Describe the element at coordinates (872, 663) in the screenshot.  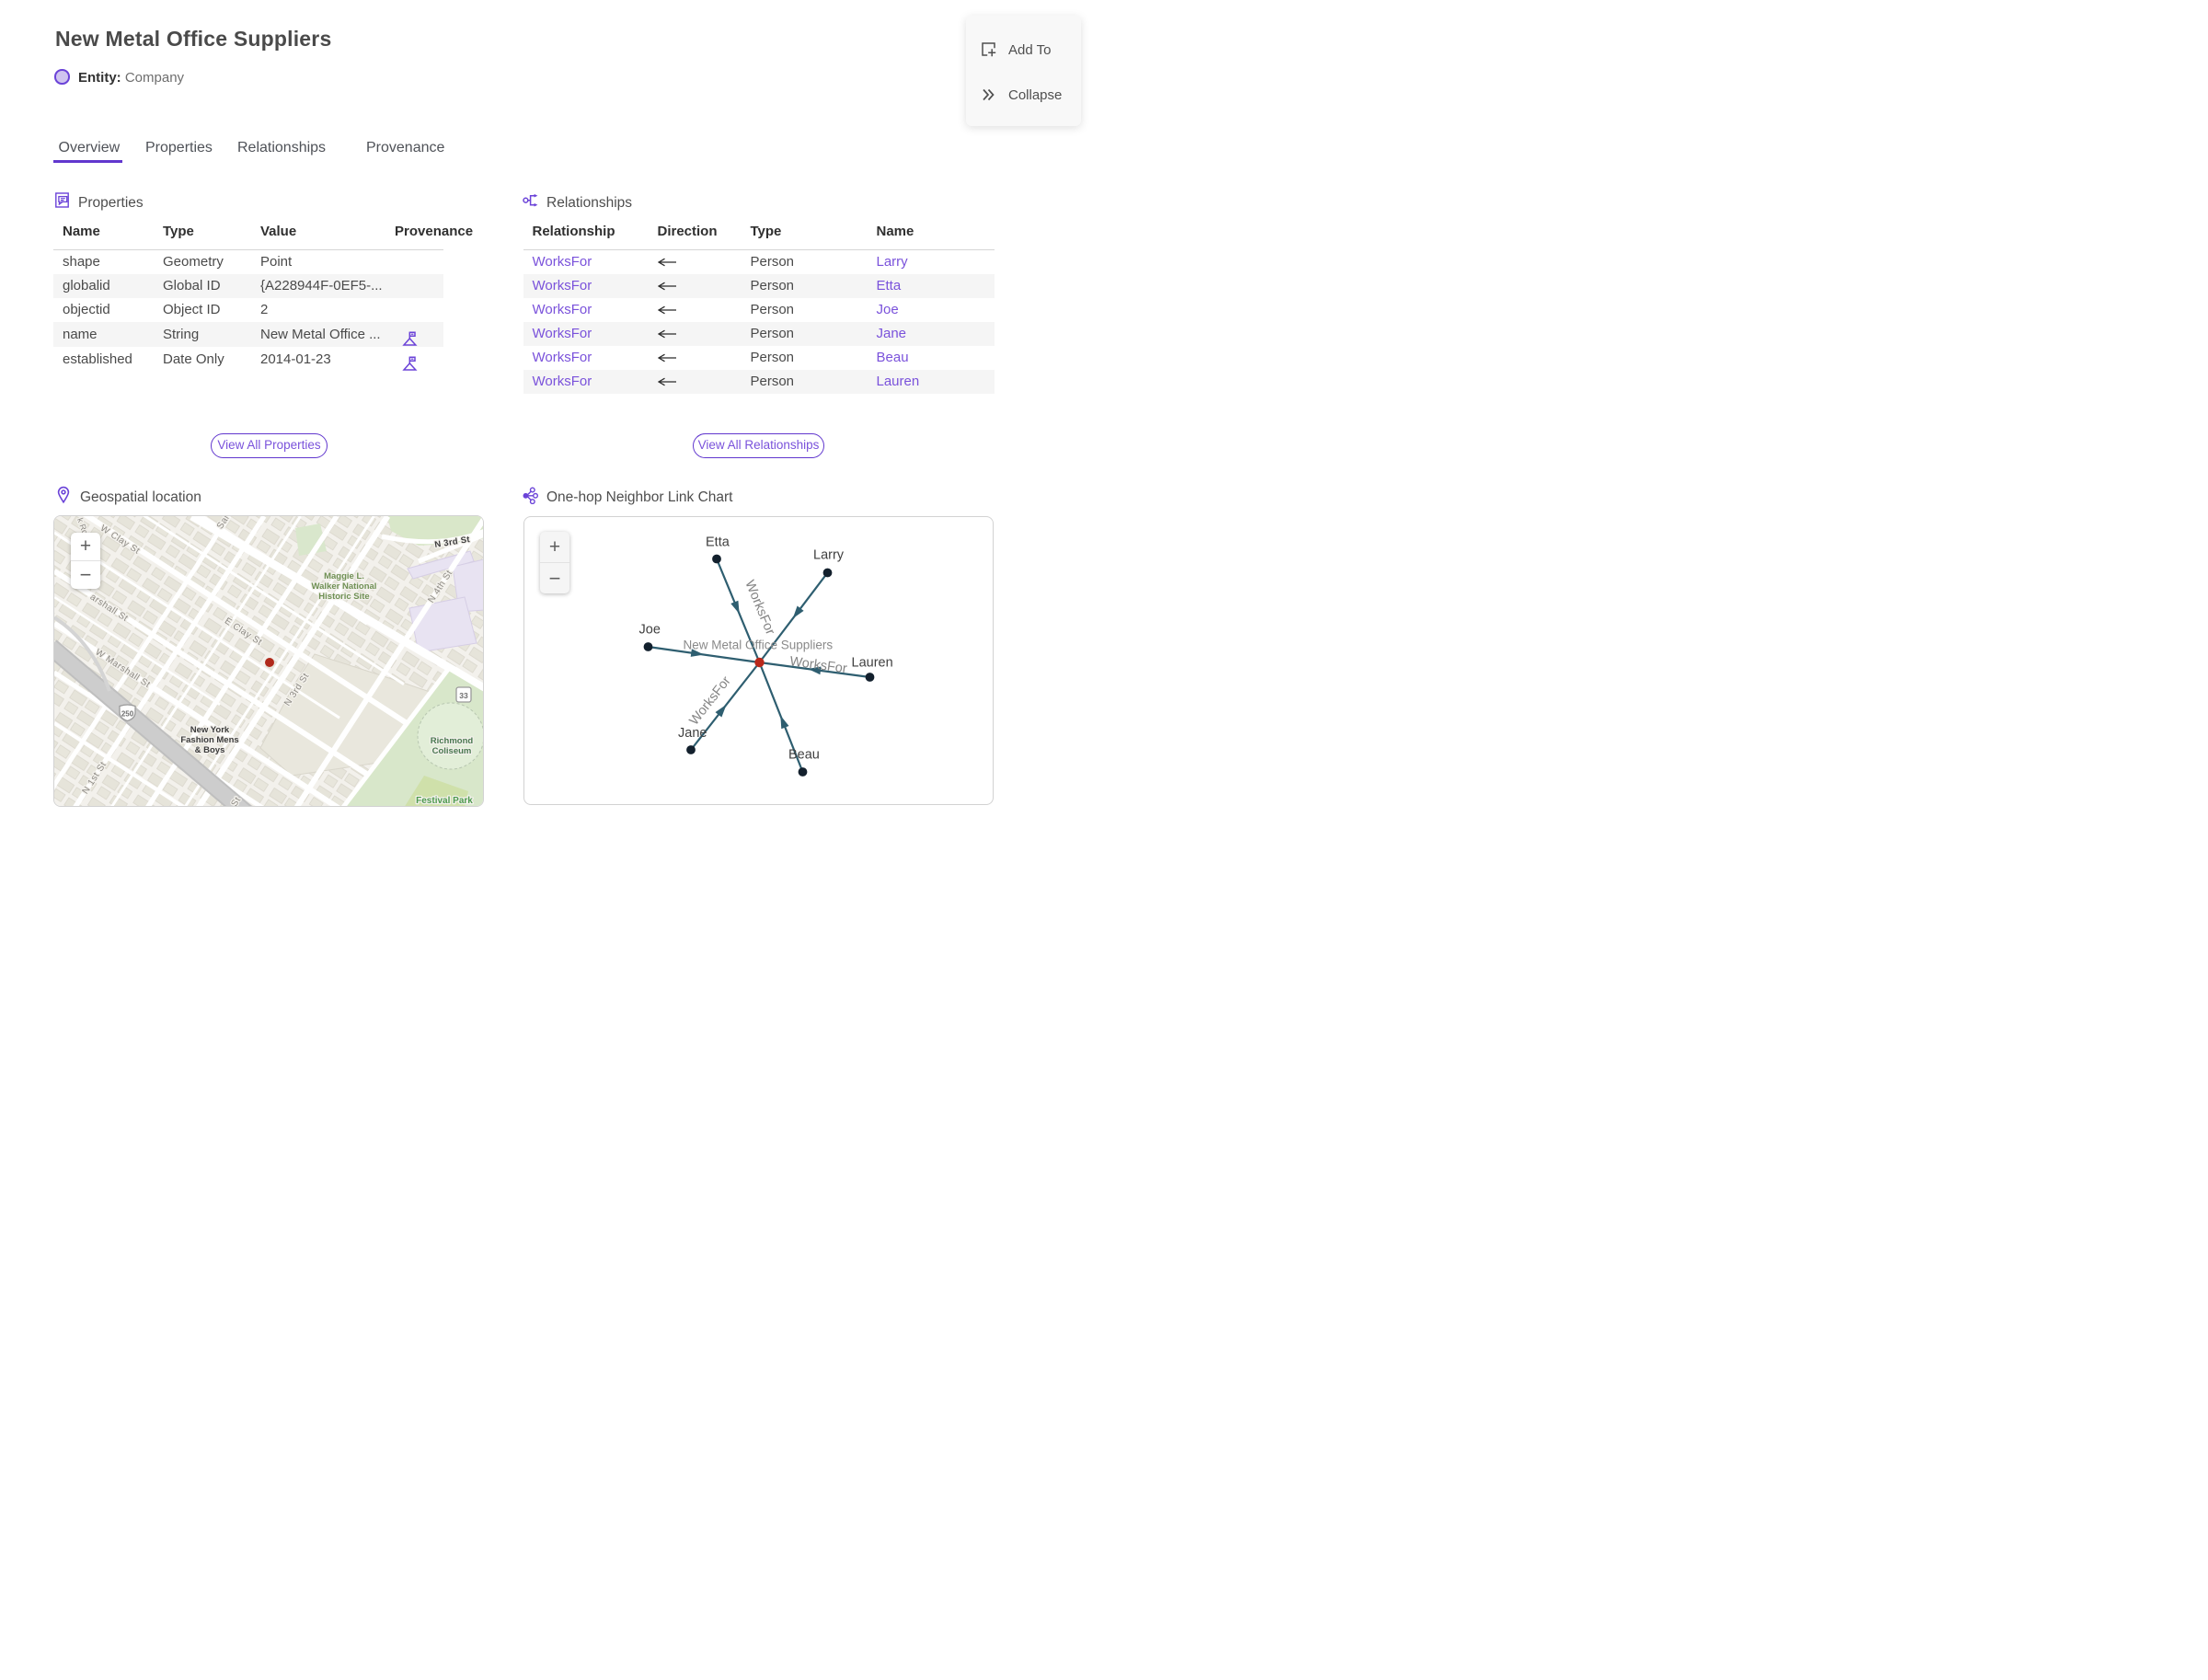
I see `svg-text: Lauren` at that location.